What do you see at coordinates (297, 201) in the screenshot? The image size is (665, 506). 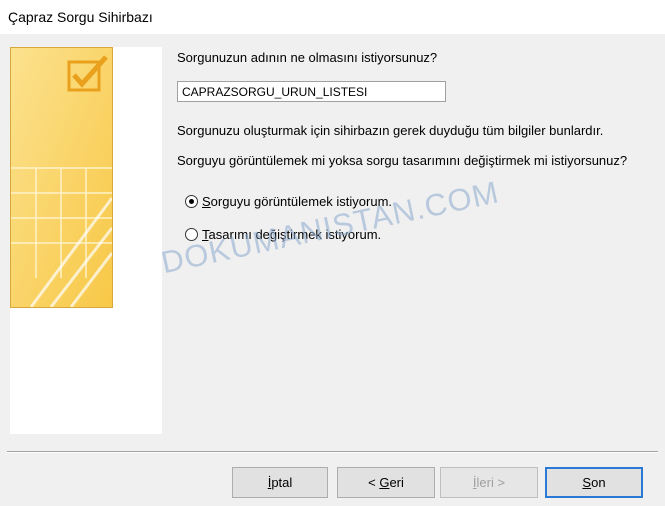 I see `radio-view-query-label: Sorguyu görüntülemek istiyorum.` at bounding box center [297, 201].